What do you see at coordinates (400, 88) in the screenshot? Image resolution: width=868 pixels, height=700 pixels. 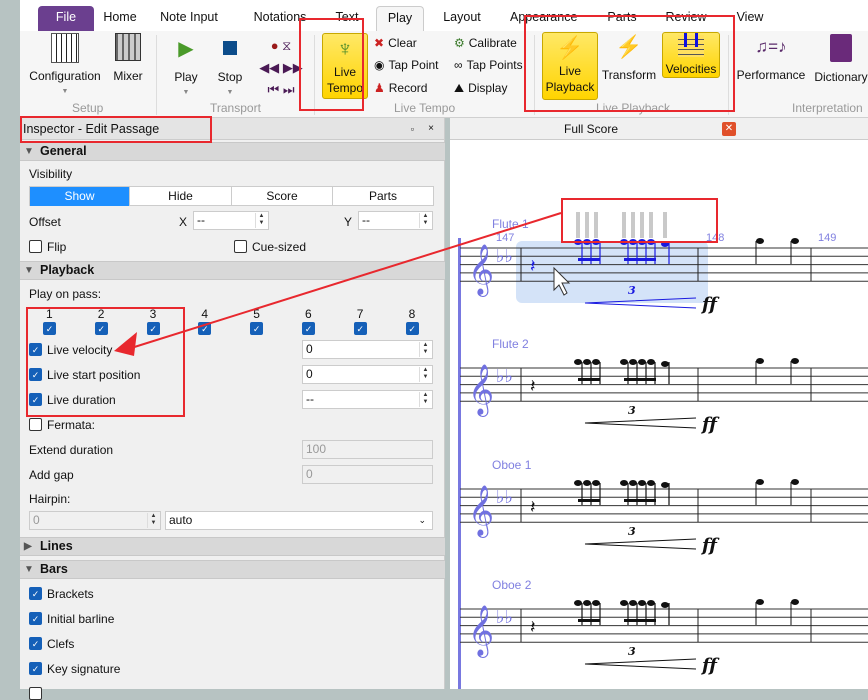 I see `record-button: ♟ Record` at bounding box center [400, 88].